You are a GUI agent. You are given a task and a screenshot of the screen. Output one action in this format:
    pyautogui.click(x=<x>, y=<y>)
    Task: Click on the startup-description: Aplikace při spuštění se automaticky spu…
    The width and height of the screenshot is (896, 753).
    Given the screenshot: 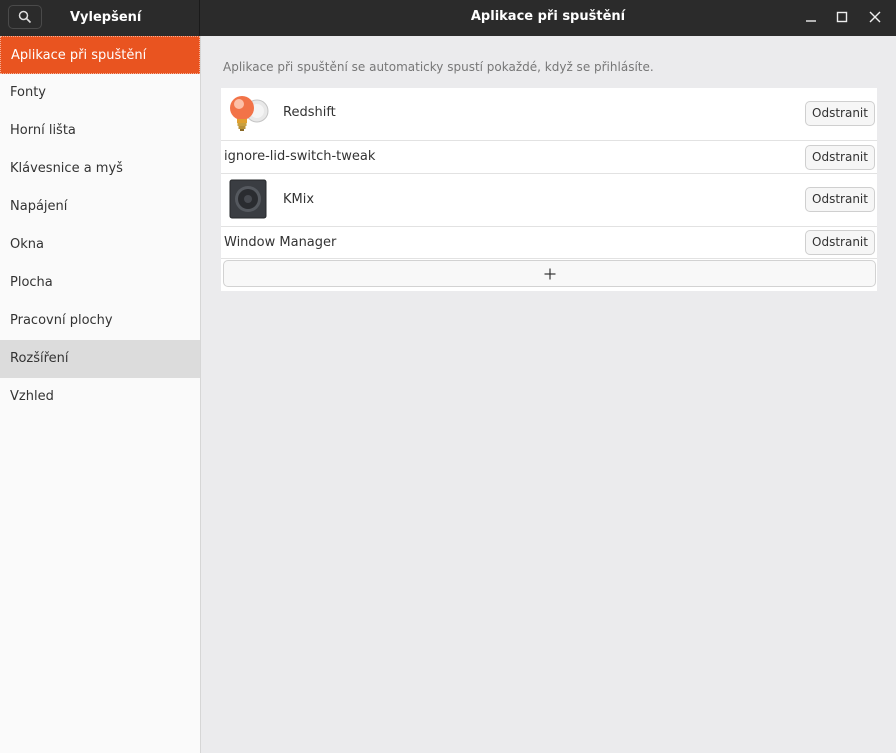 What is the action you would take?
    pyautogui.click(x=438, y=67)
    